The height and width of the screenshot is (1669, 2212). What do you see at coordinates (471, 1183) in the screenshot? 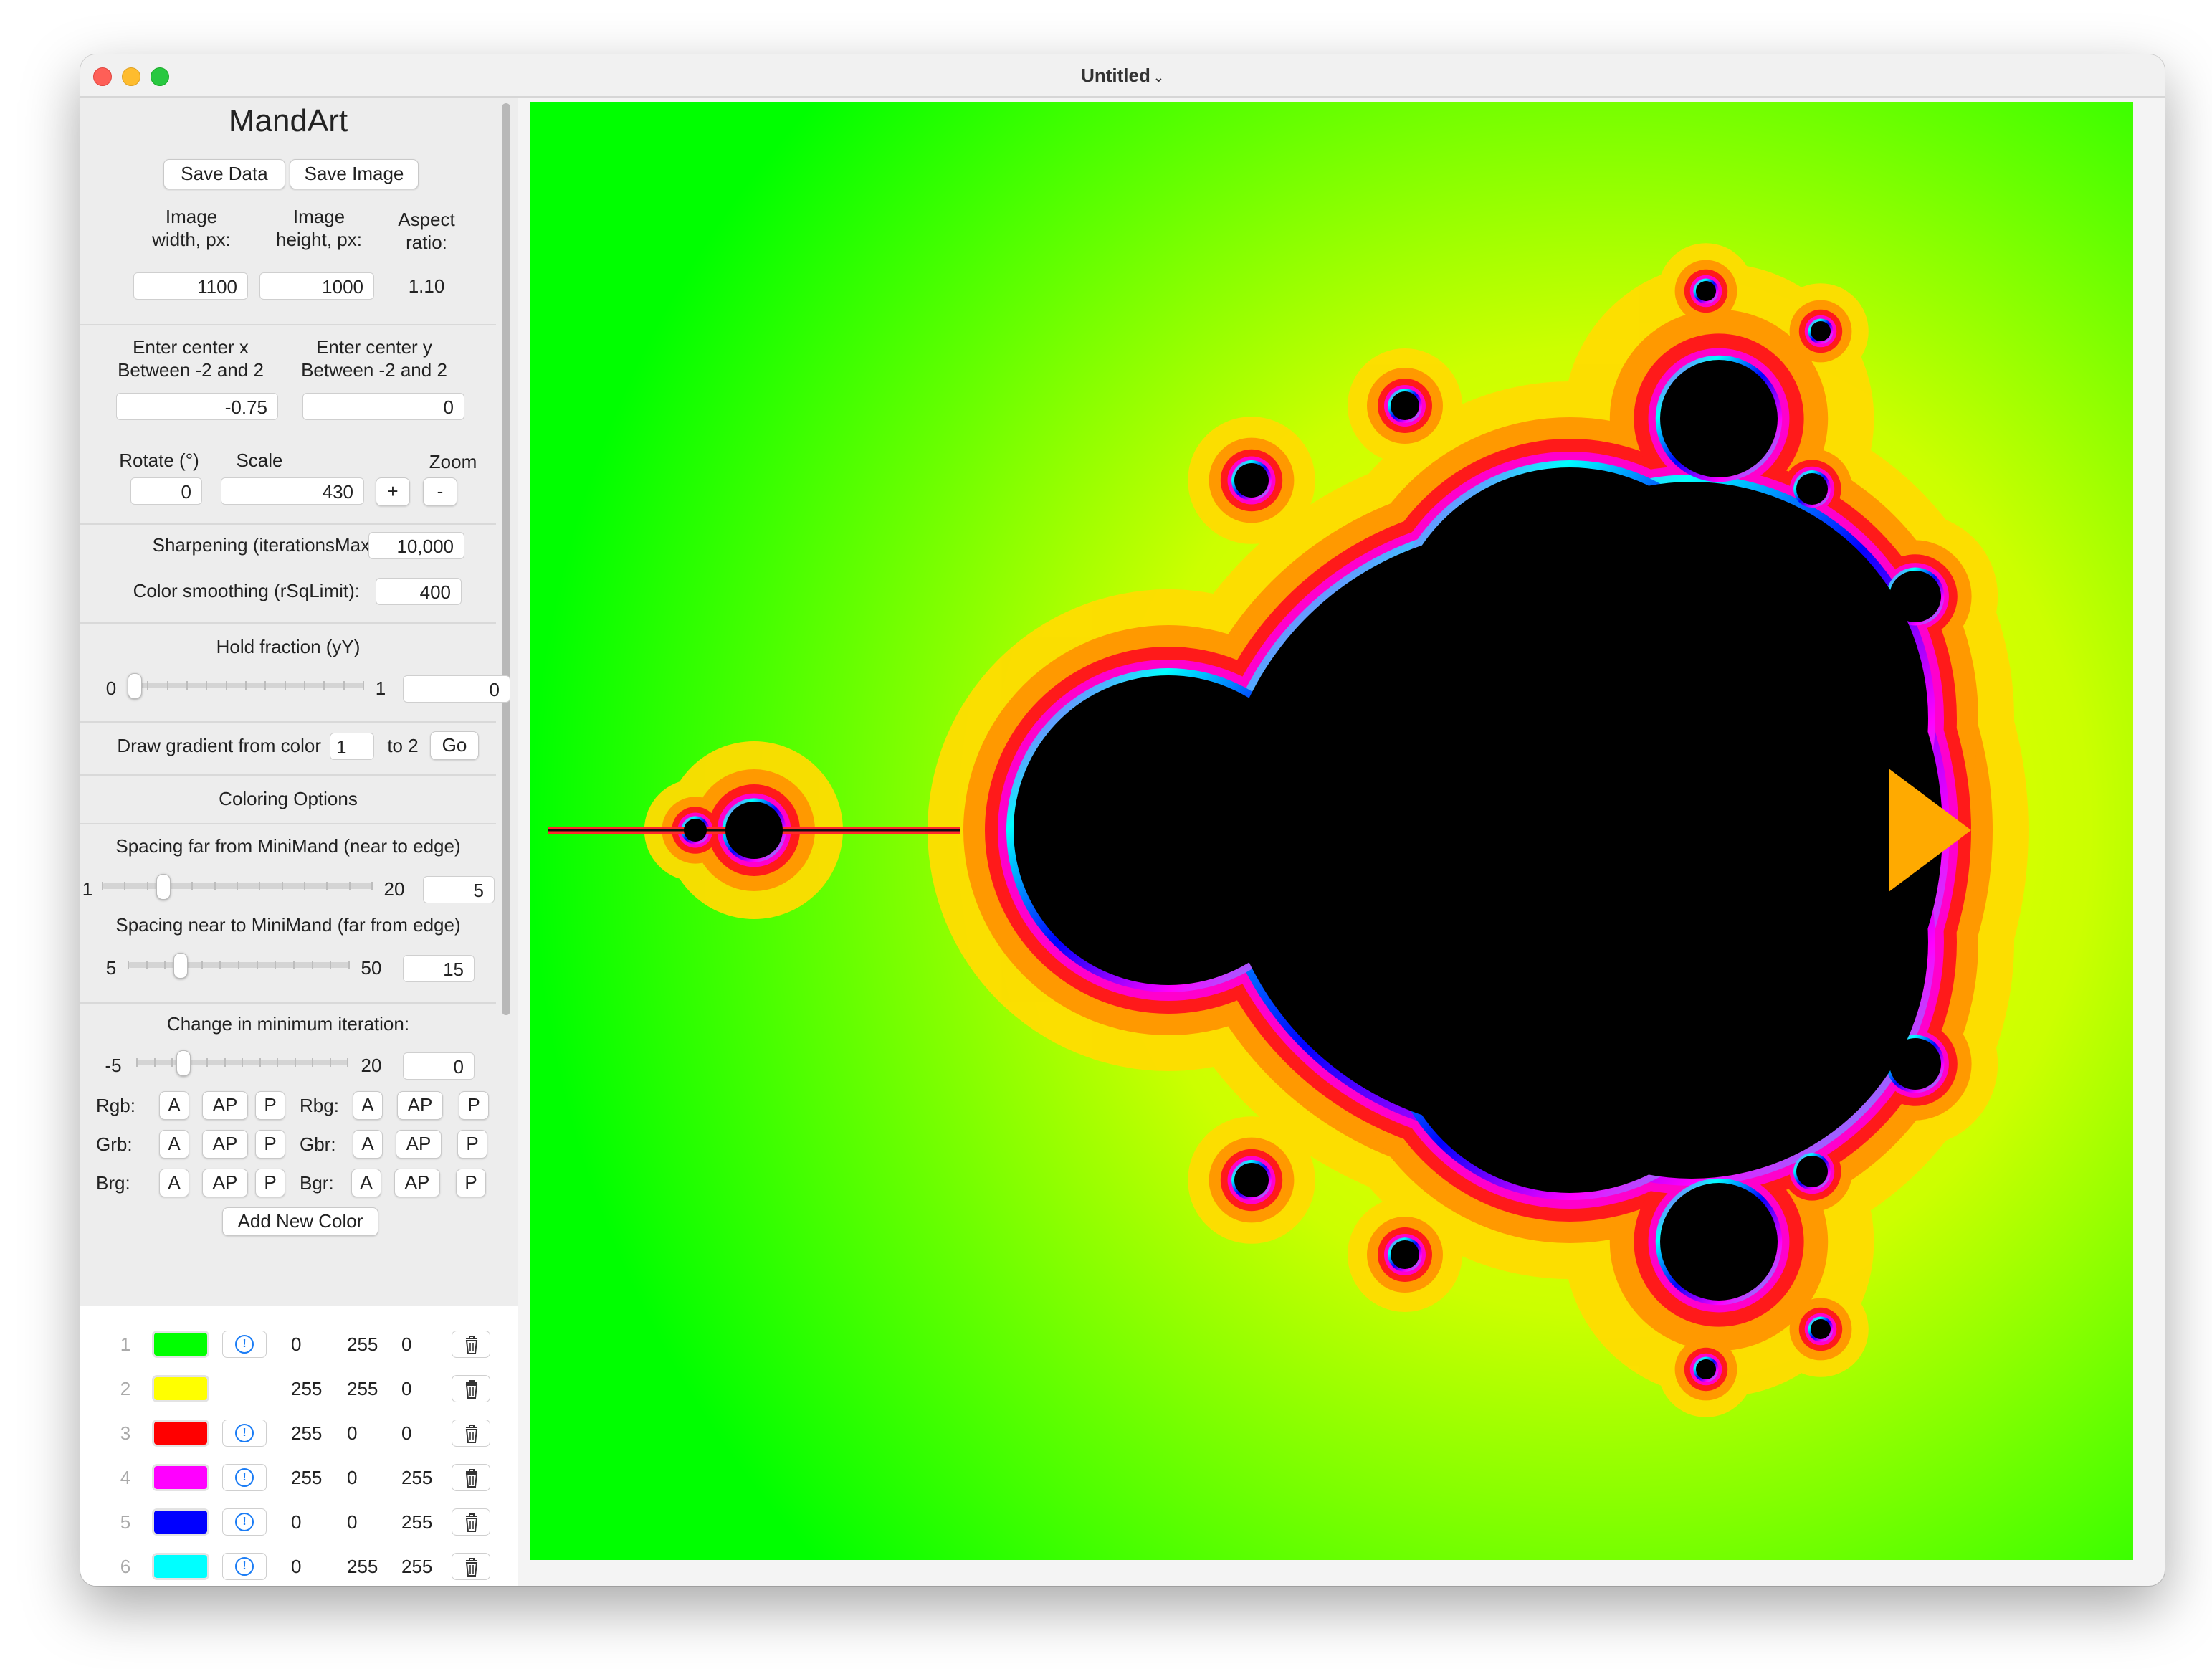
I see `palette-bgr-p-button: P` at bounding box center [471, 1183].